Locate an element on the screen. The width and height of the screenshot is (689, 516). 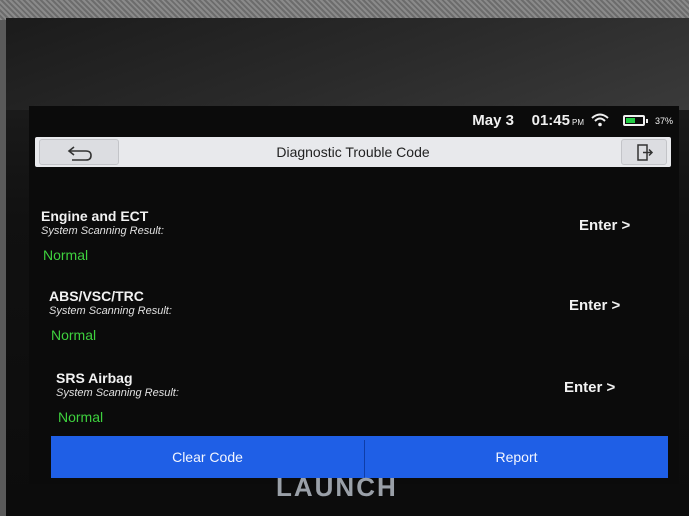
exit-button is located at coordinates (644, 152).